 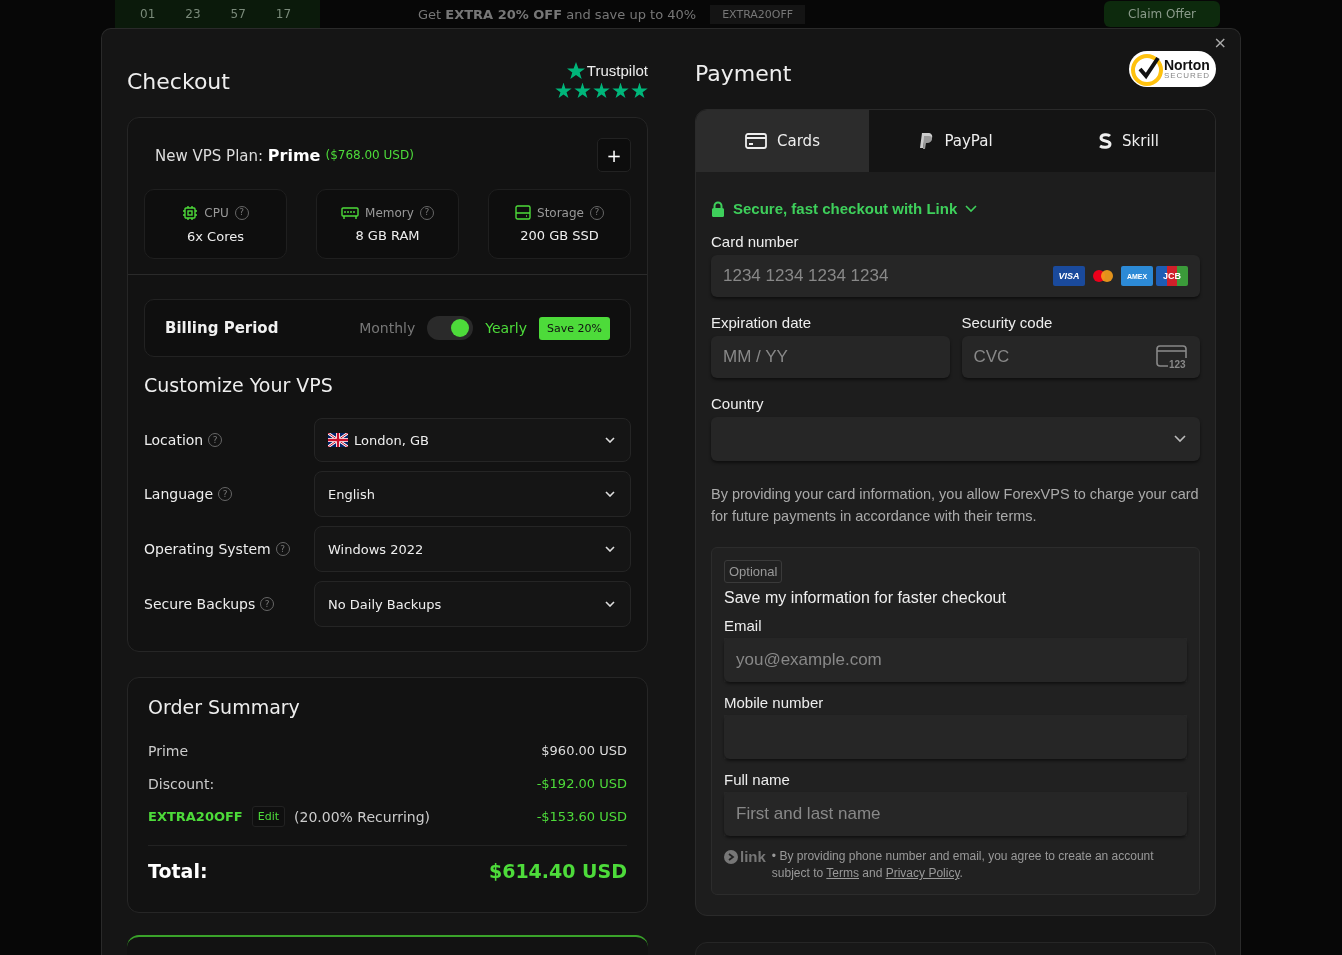 What do you see at coordinates (614, 155) in the screenshot?
I see `add-button: +` at bounding box center [614, 155].